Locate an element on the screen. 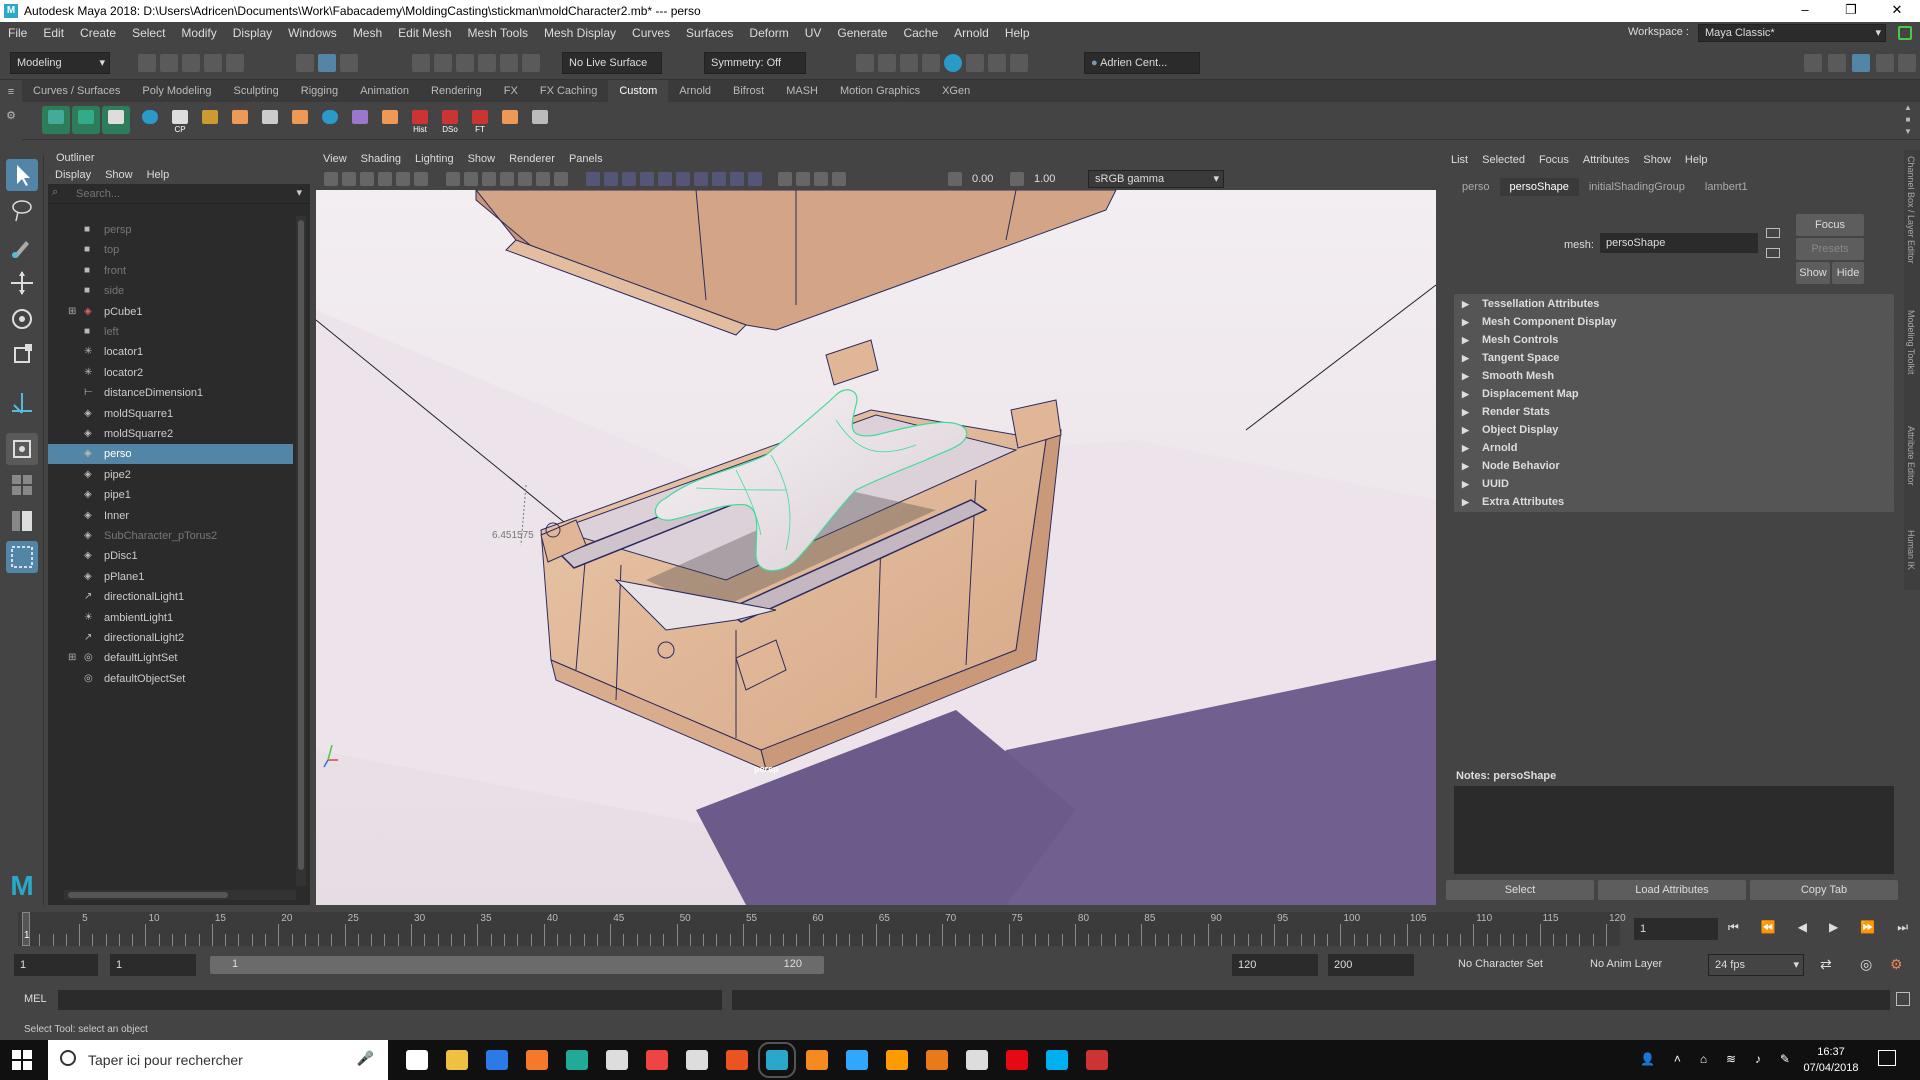 The width and height of the screenshot is (1920, 1080). network-icon: ⌂ is located at coordinates (1703, 1060).